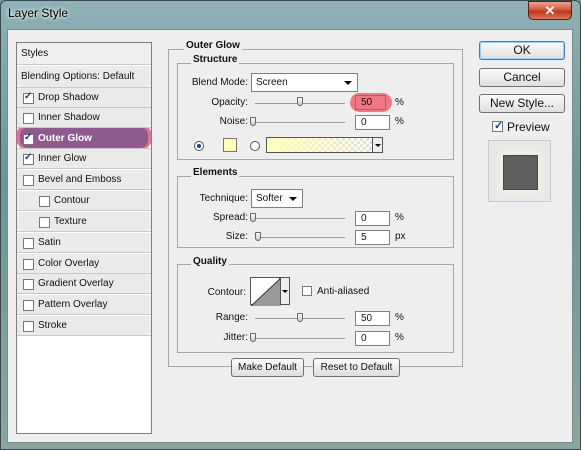 Image resolution: width=581 pixels, height=450 pixels. I want to click on make-default-button: Make Default, so click(267, 367).